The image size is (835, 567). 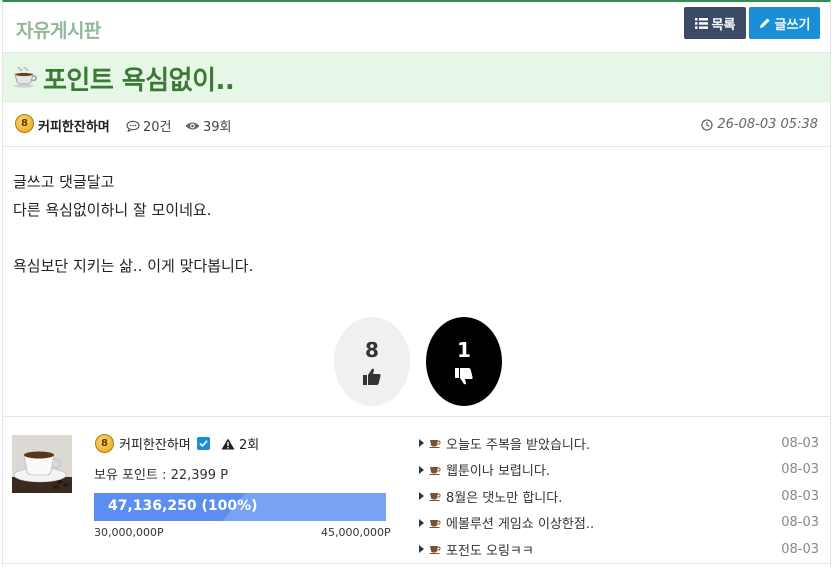 What do you see at coordinates (520, 525) in the screenshot?
I see `recent-post-title: 에볼루션 게임쇼 이상한점..` at bounding box center [520, 525].